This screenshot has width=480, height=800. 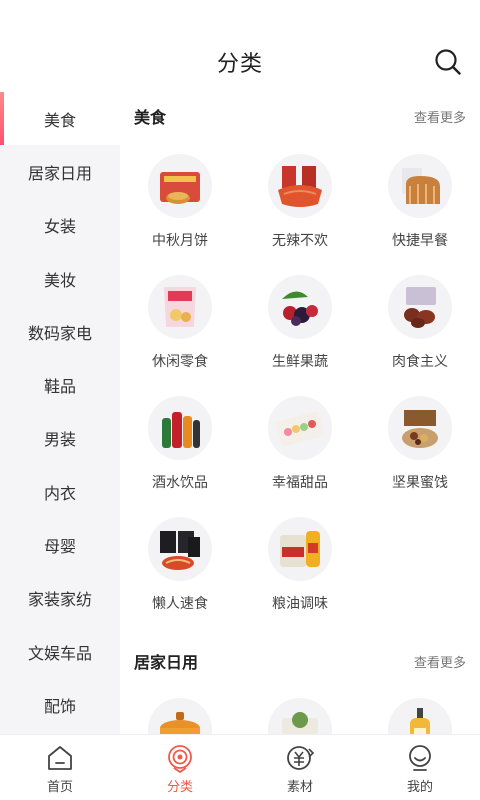 I want to click on sidebar-item-home-textile: 家装家纺, so click(x=60, y=598).